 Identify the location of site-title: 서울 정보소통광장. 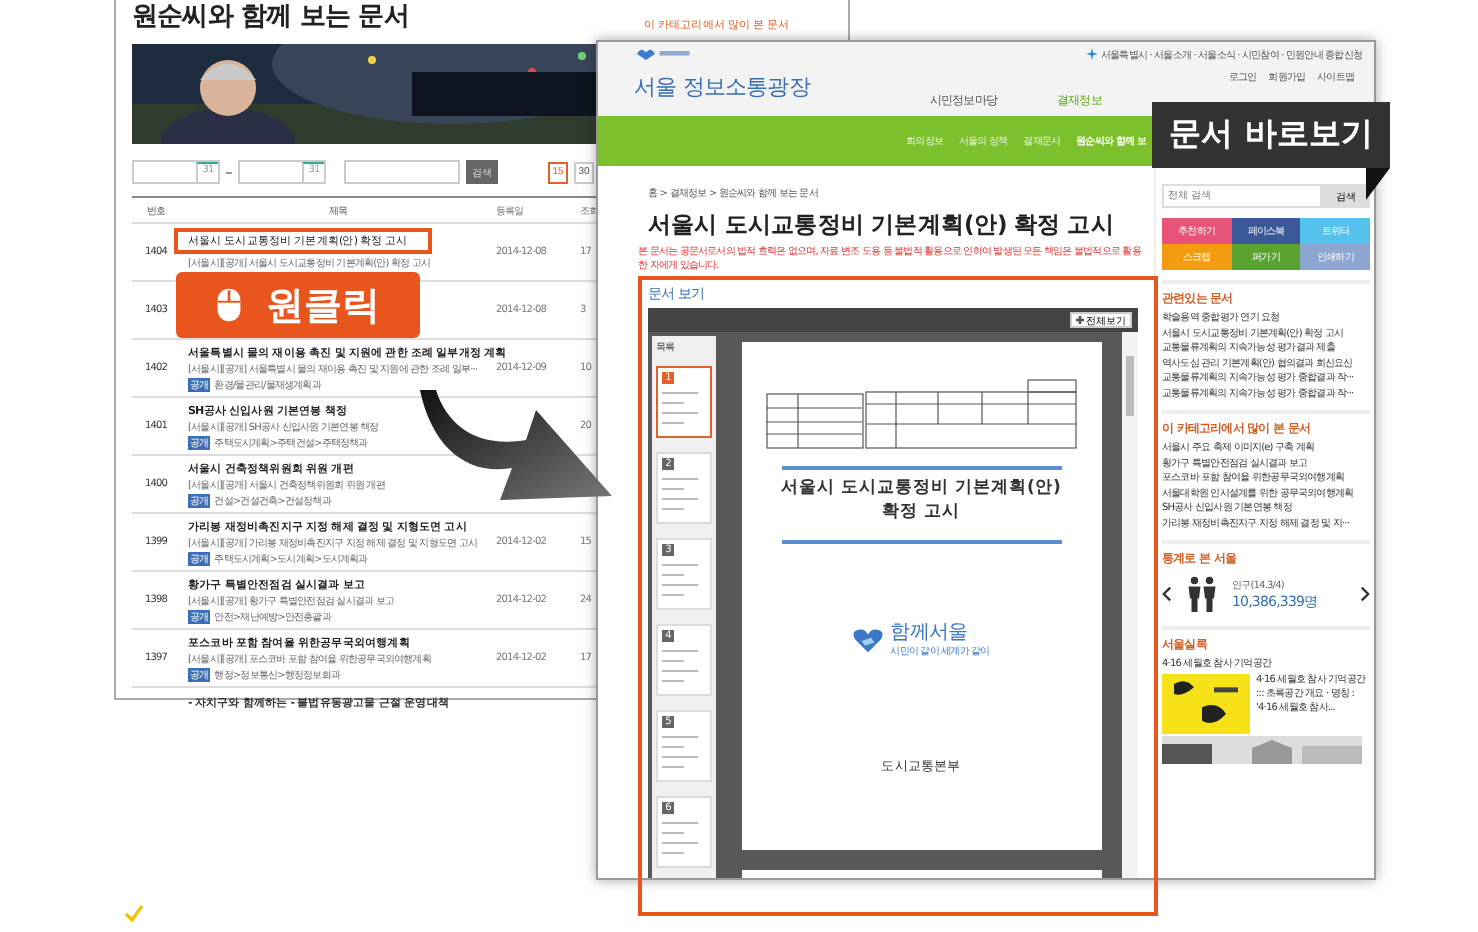
(722, 87).